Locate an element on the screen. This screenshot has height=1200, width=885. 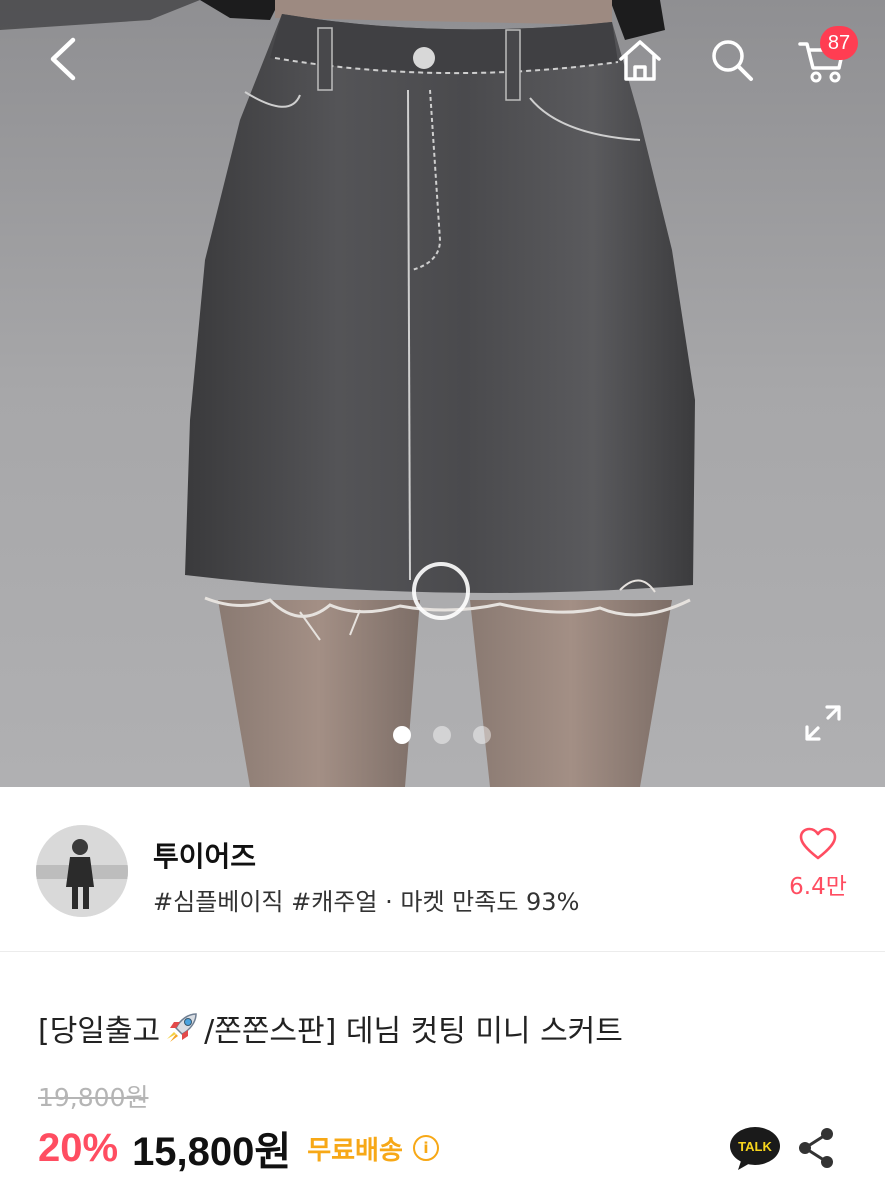
seller-name: 투이어즈 is located at coordinates (204, 855).